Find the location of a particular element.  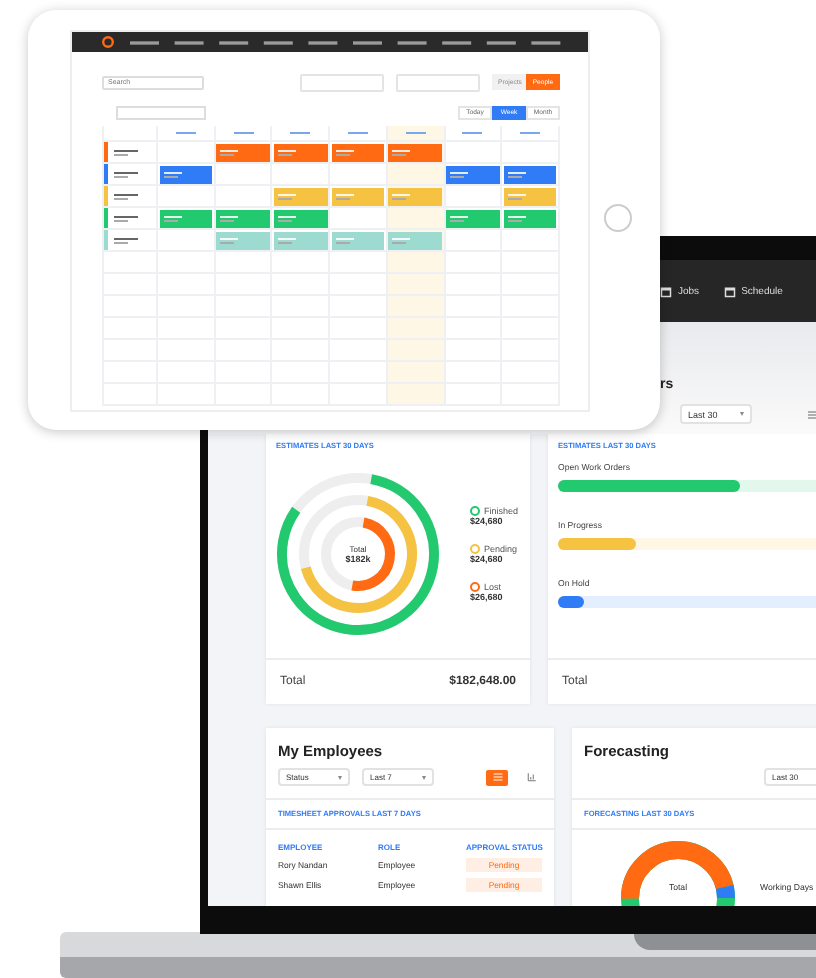

view-toggle is located at coordinates (497, 777).